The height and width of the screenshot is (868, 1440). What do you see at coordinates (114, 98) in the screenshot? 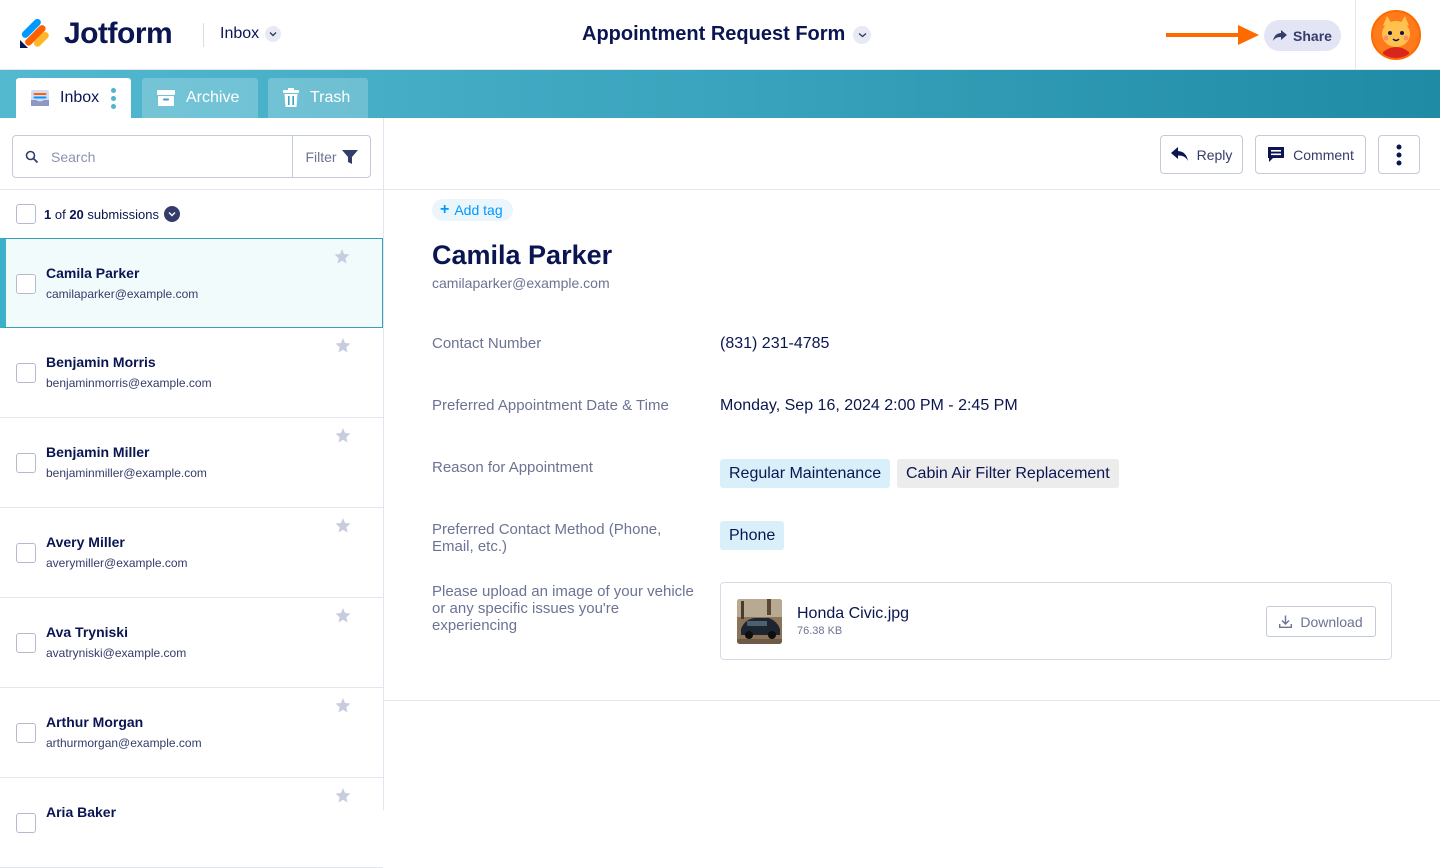
I see `tab-options-icon` at bounding box center [114, 98].